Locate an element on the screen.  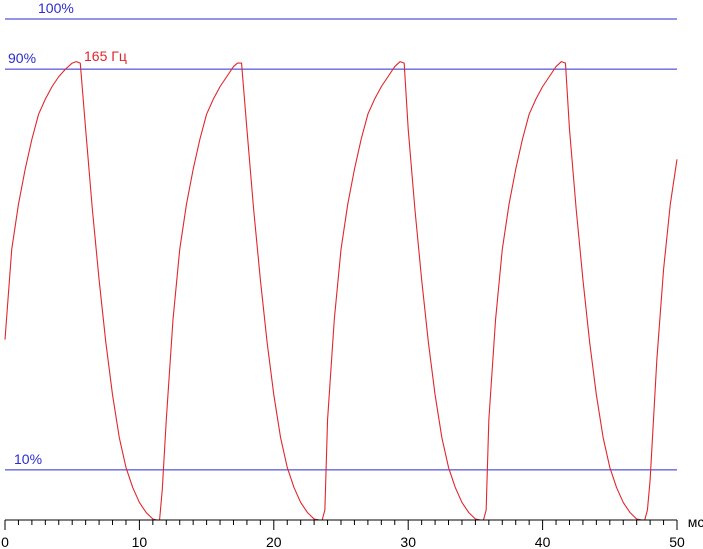
series-label-0: 165 Гц is located at coordinates (105, 56).